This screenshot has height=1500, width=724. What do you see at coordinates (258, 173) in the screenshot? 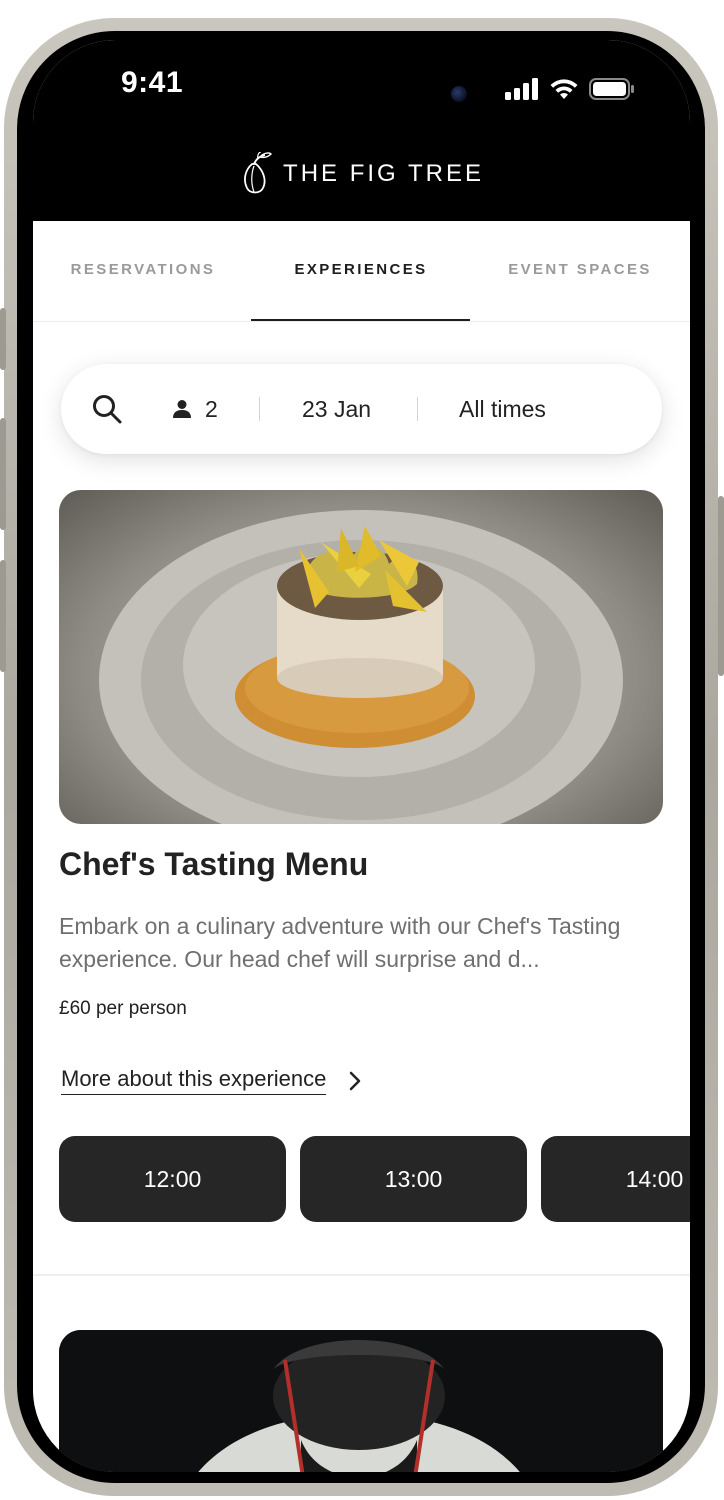
I see `fig-icon` at bounding box center [258, 173].